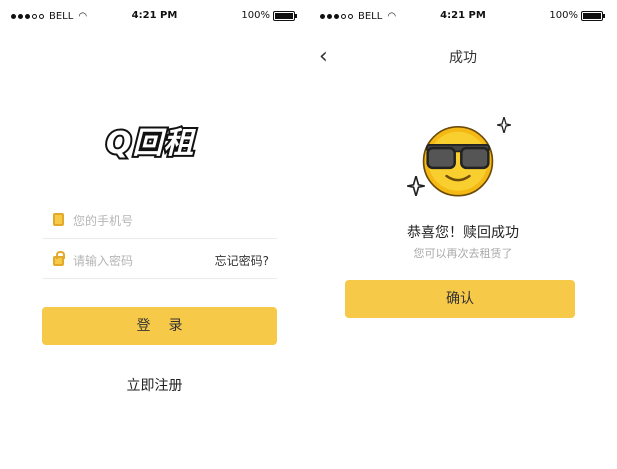 The width and height of the screenshot is (617, 469). What do you see at coordinates (460, 299) in the screenshot?
I see `confirm-button: 确认` at bounding box center [460, 299].